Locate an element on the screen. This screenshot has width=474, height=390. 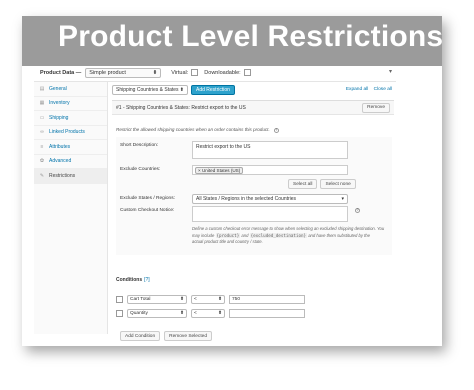
tab-linked-products: ∞ Linked Products is located at coordinates (70, 133).